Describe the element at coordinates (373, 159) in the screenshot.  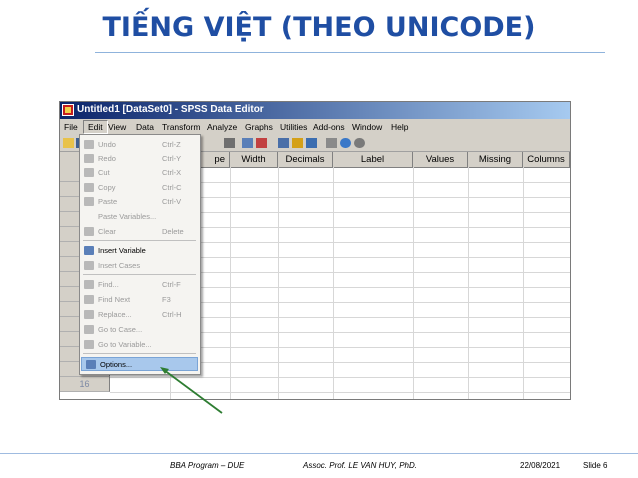
I see `column-header-label: Label` at that location.